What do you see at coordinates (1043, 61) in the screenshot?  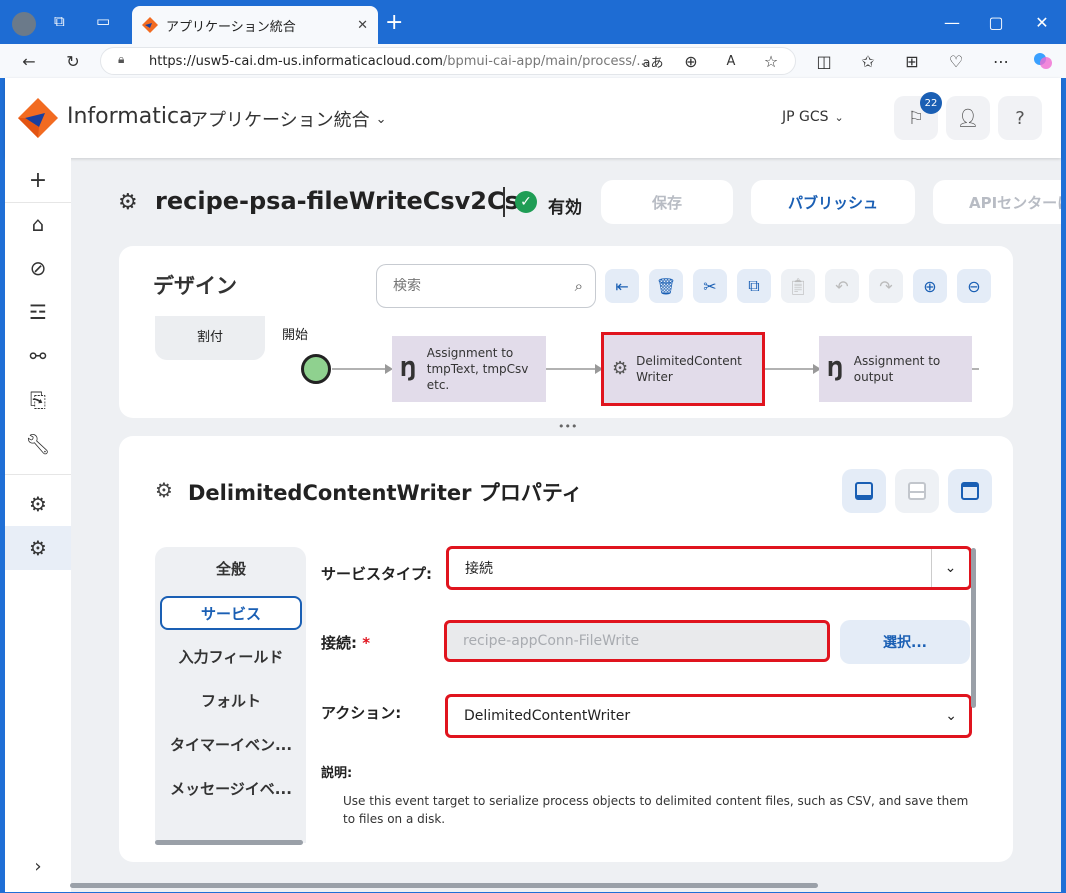 I see `copilot-icon` at bounding box center [1043, 61].